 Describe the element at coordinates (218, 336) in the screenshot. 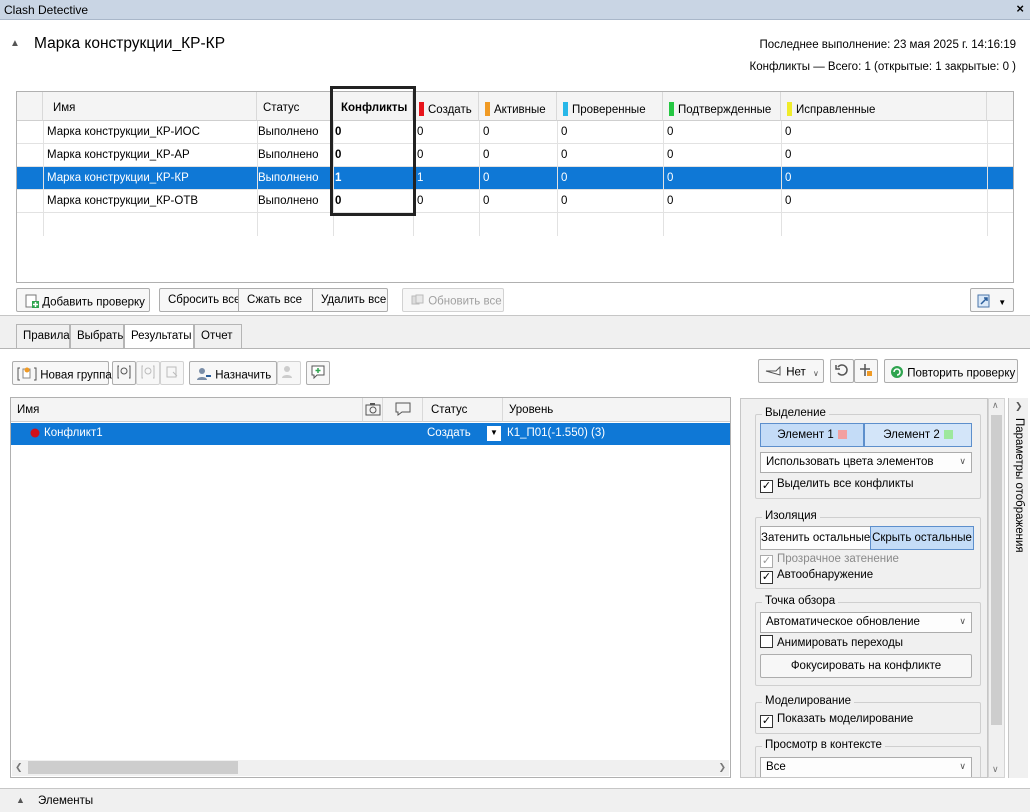

I see `tab-report: Отчет` at that location.